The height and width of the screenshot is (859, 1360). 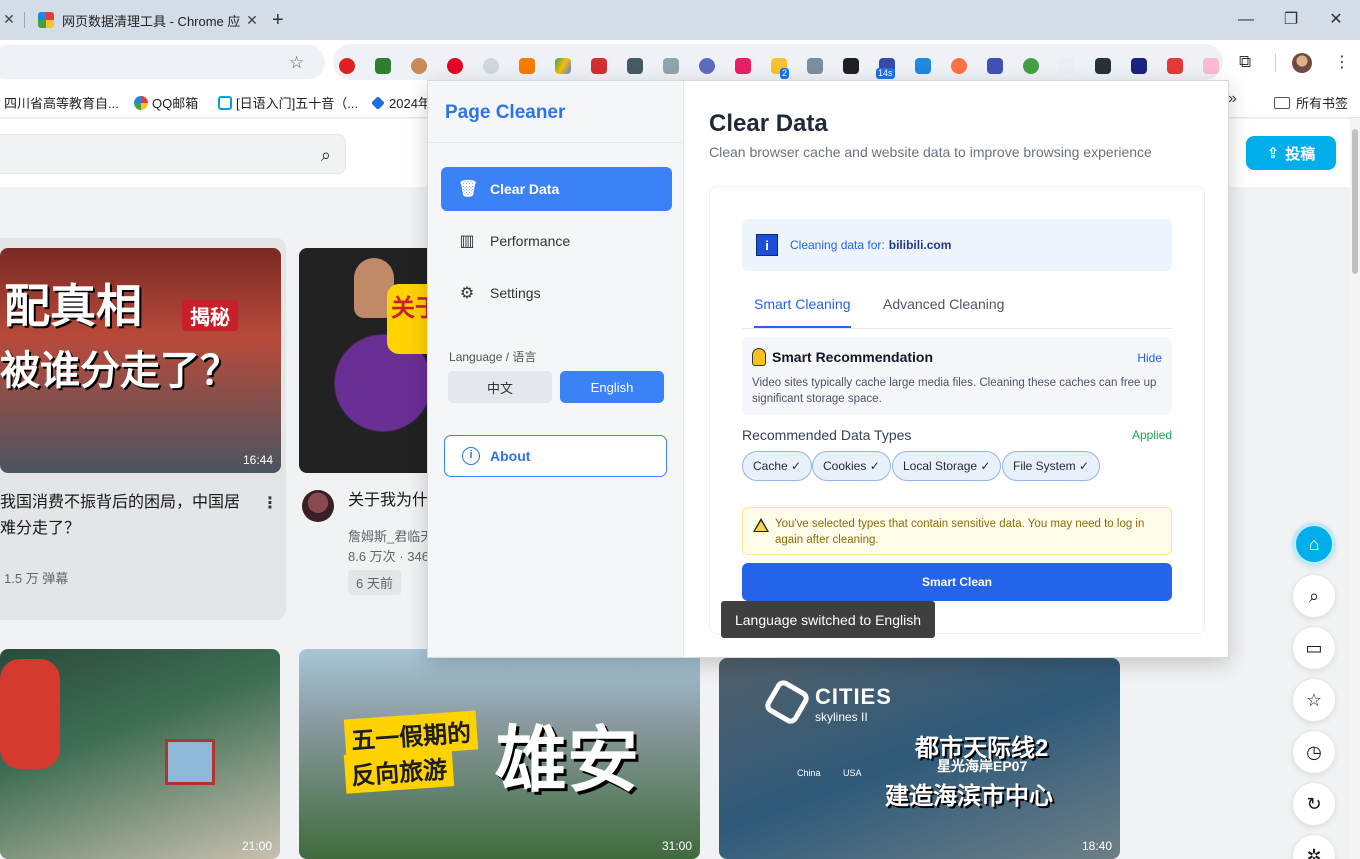 I want to click on cleaning-tabs: Smart Cleaning Advanced Cleaning, so click(x=957, y=307).